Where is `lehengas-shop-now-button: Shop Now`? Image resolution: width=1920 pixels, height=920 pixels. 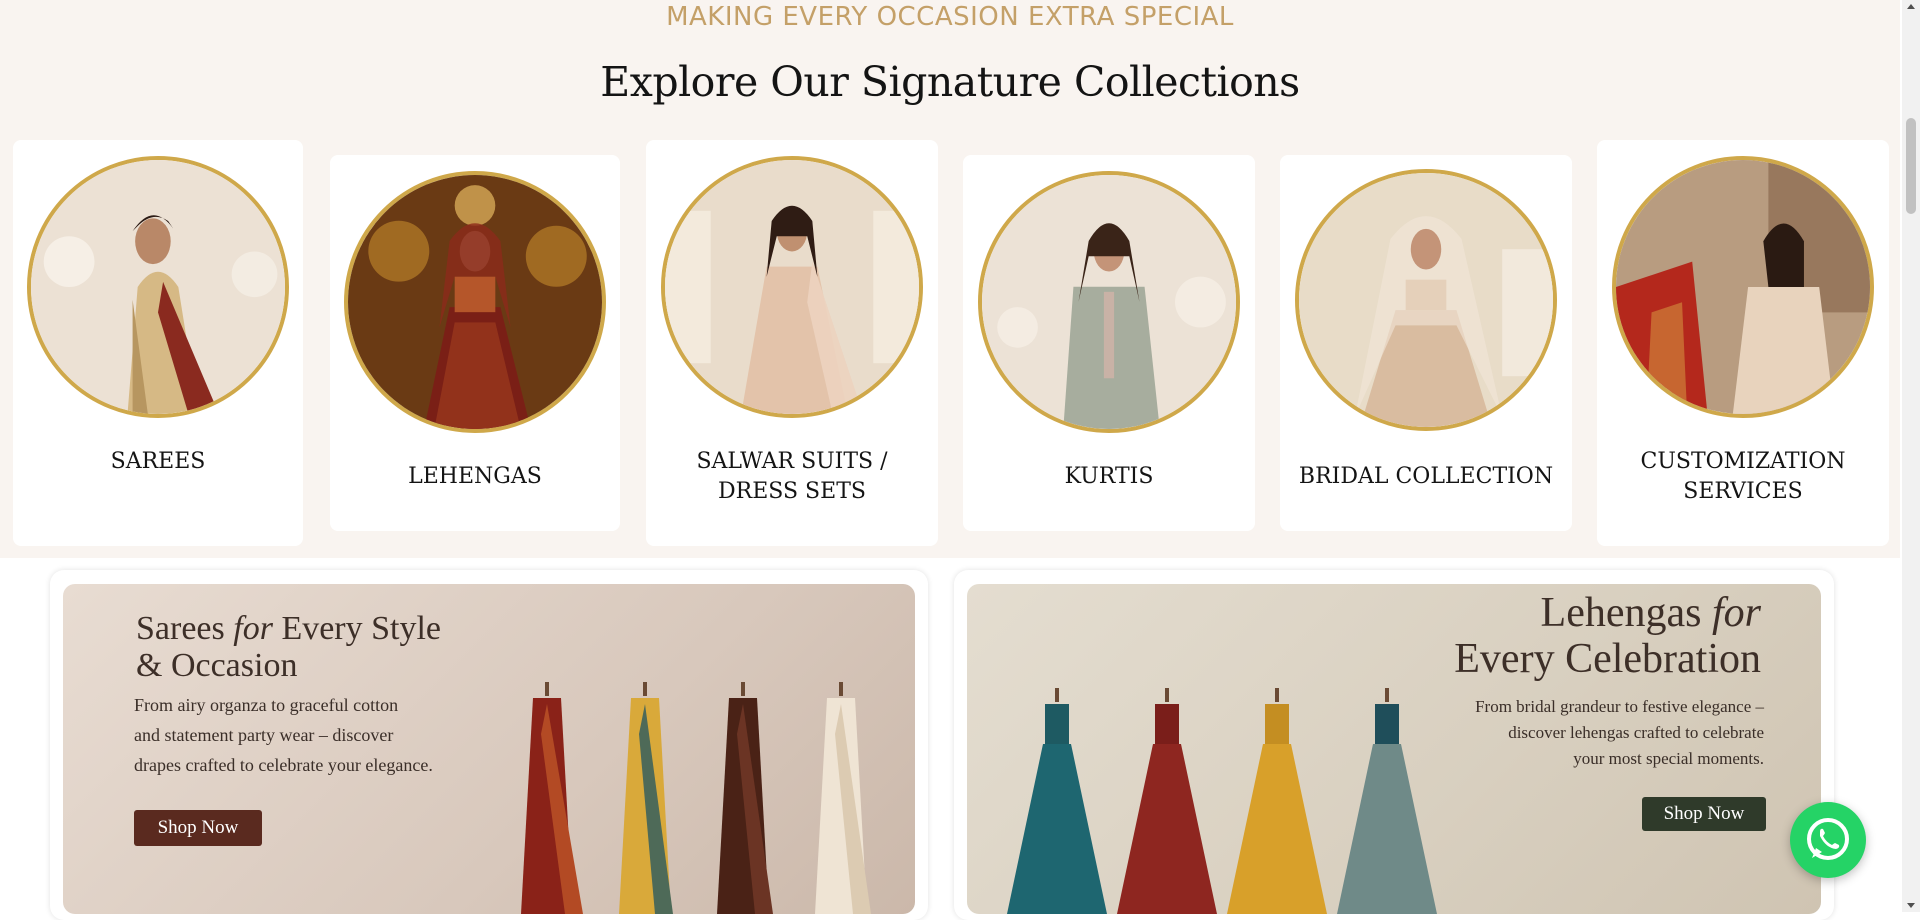
lehengas-shop-now-button: Shop Now is located at coordinates (1704, 814).